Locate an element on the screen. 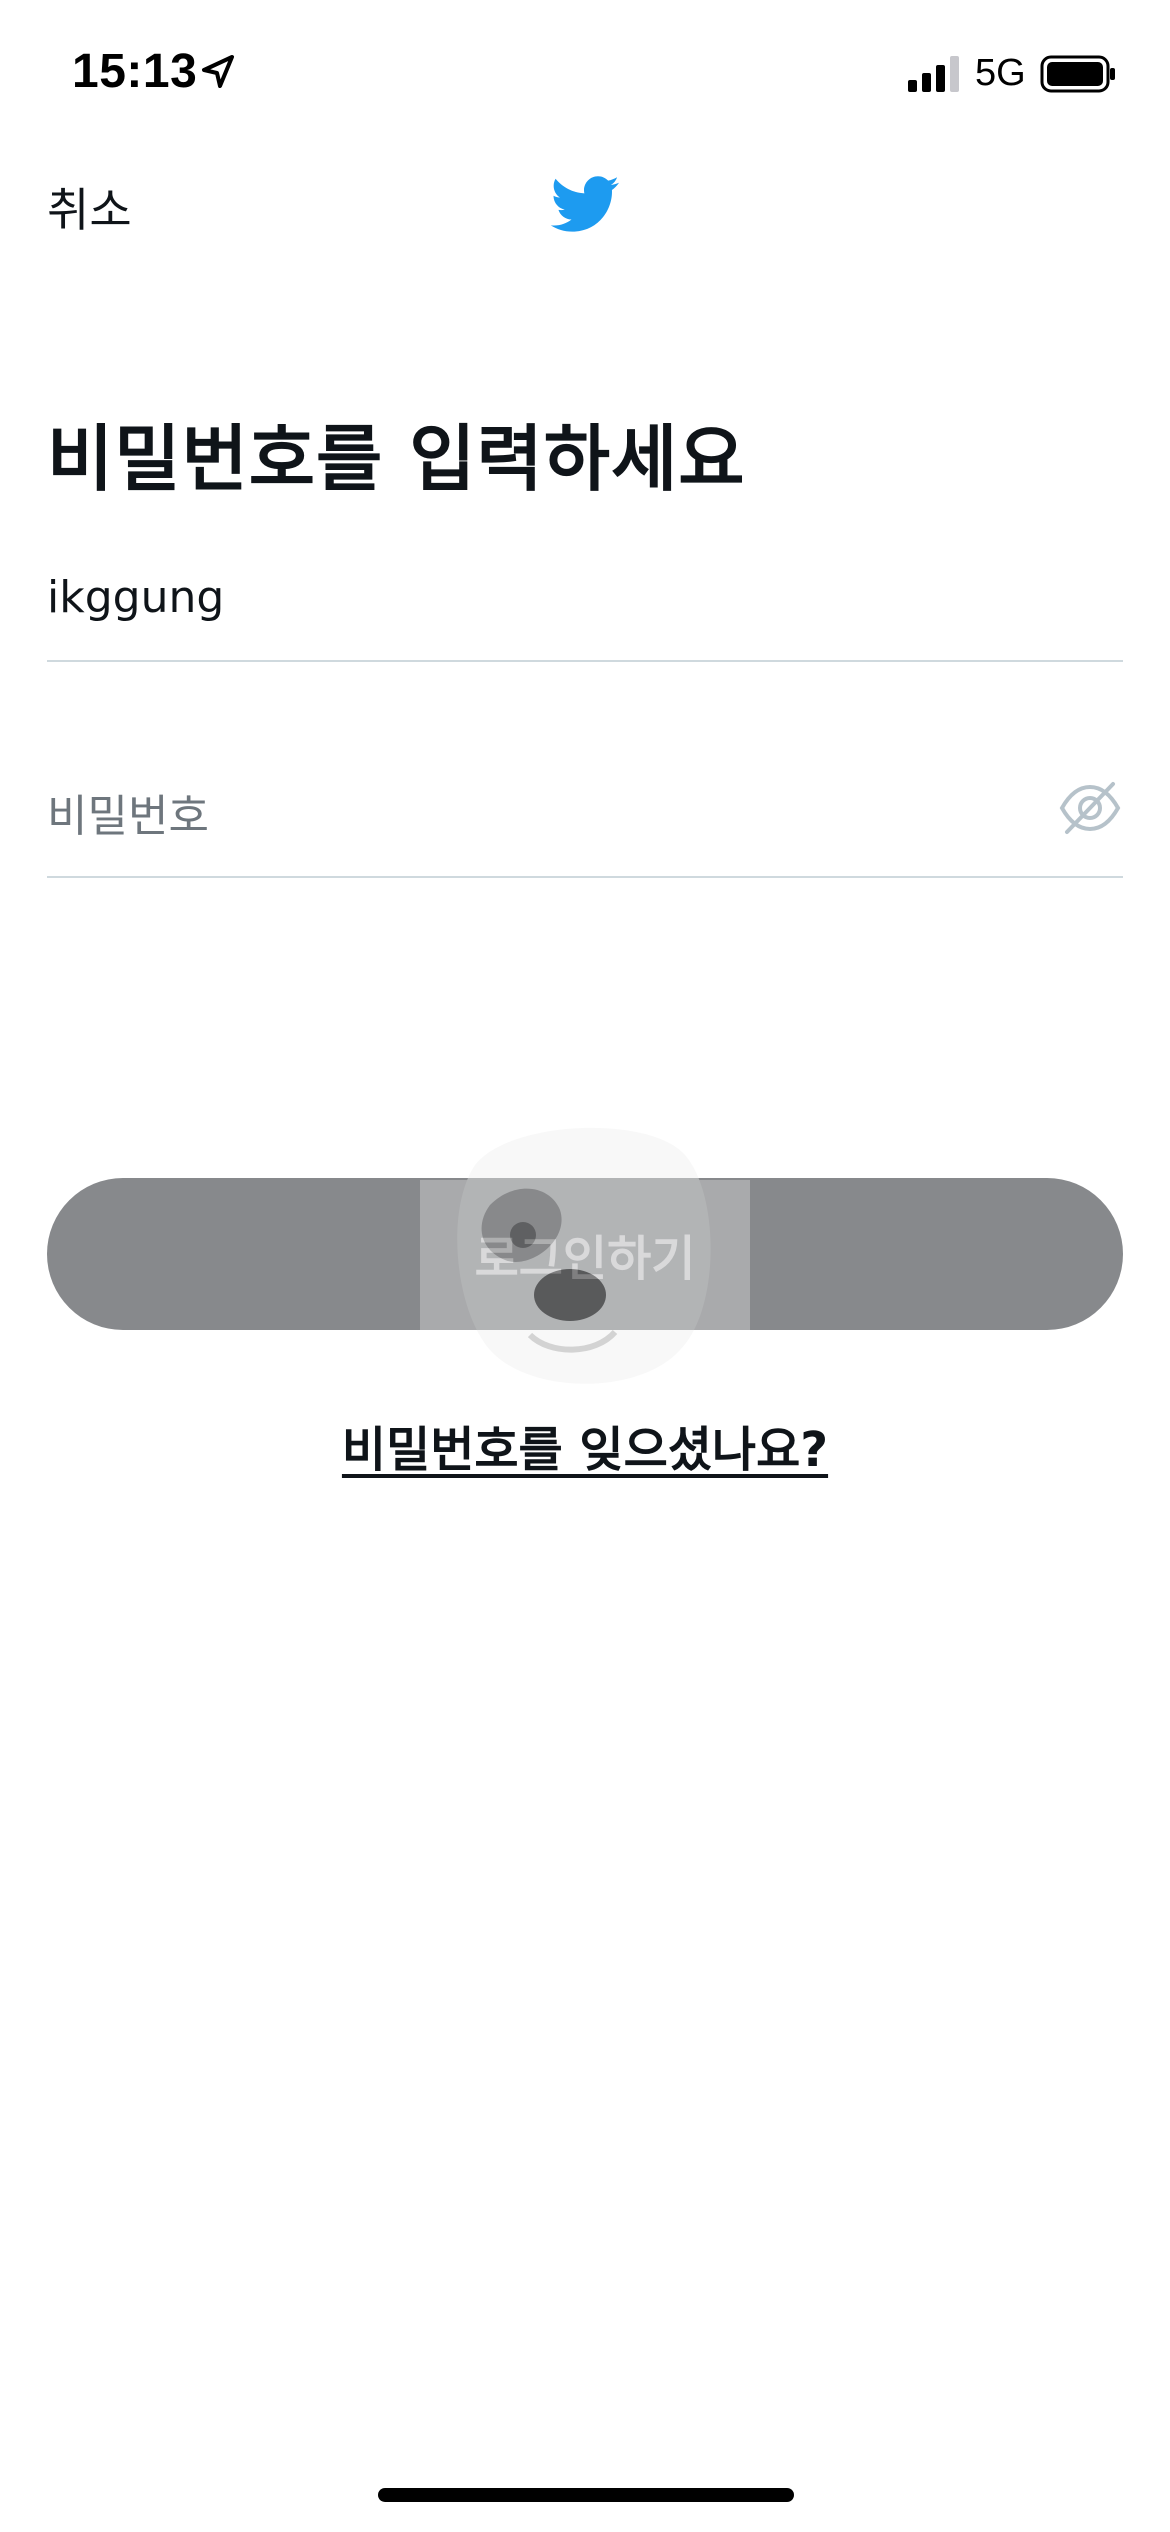  cellular-signal-icon is located at coordinates (933, 74).